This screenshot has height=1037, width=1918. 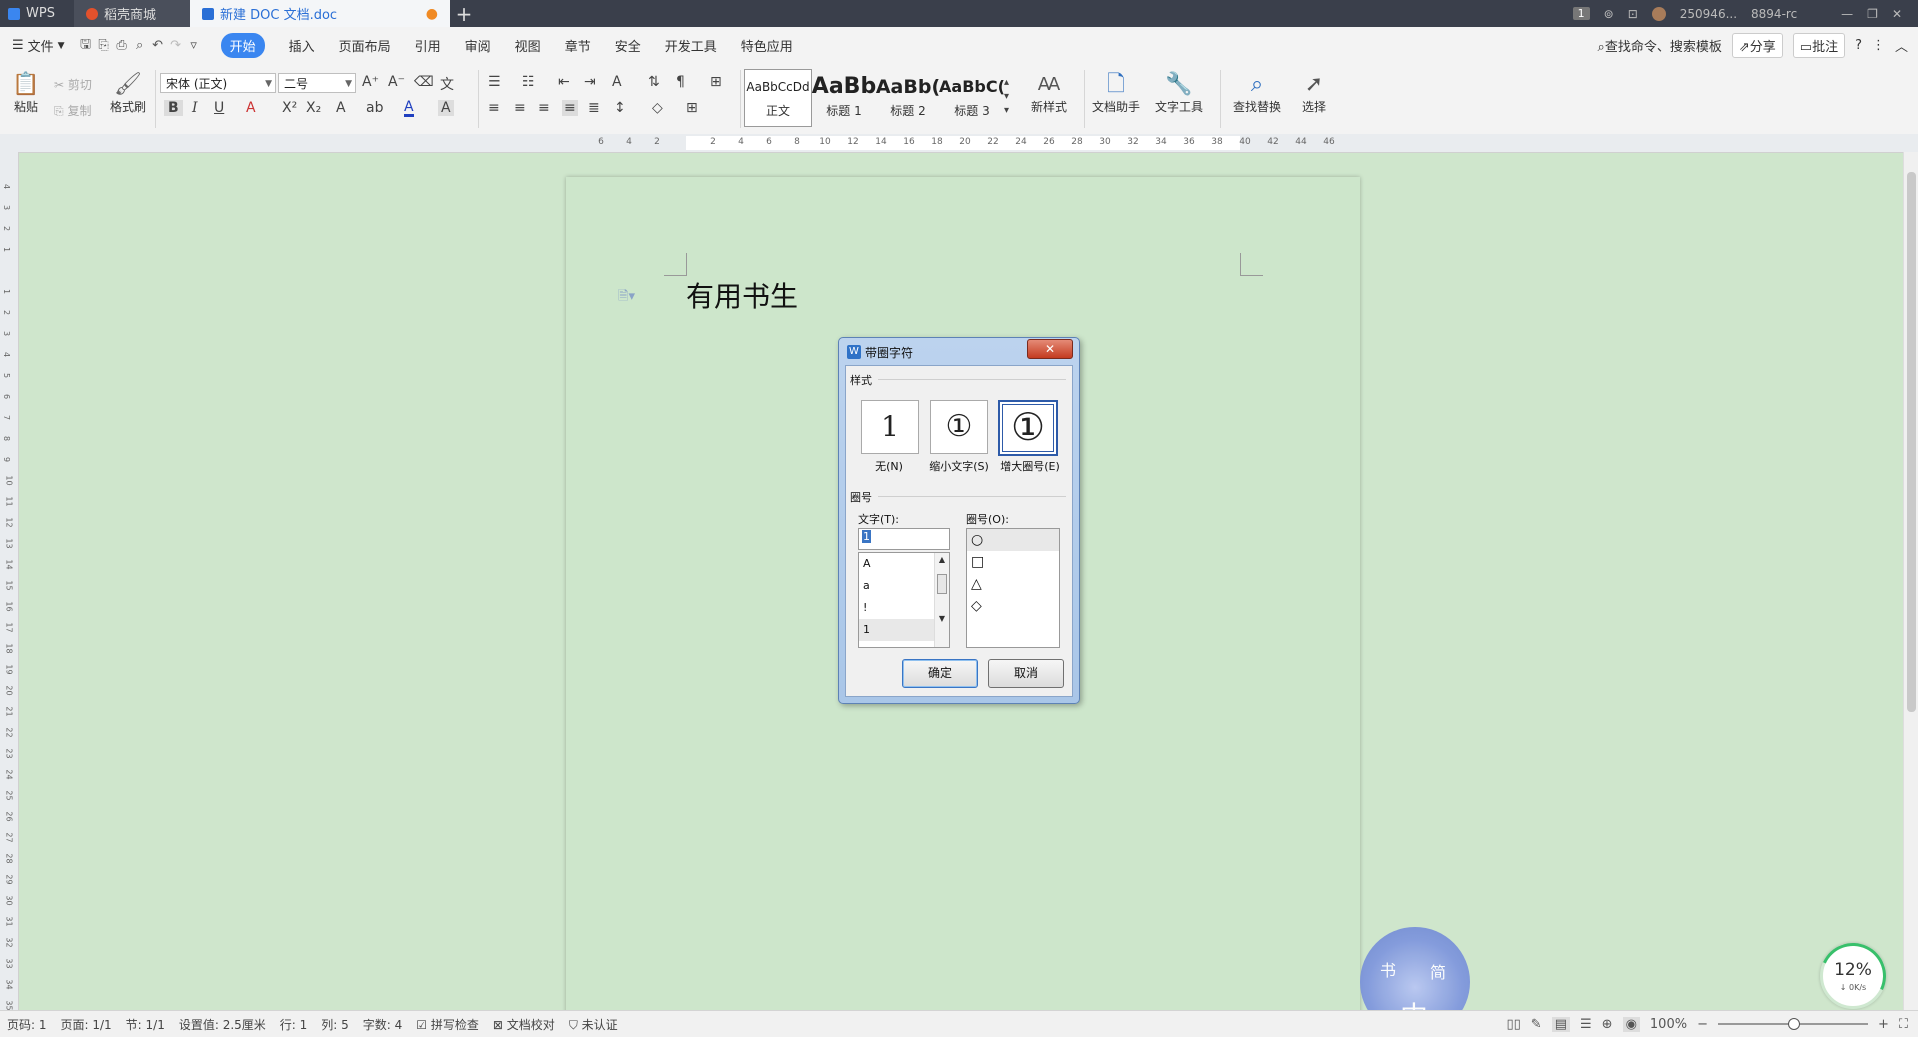 What do you see at coordinates (742, 295) in the screenshot?
I see `document-text: 有用书生` at bounding box center [742, 295].